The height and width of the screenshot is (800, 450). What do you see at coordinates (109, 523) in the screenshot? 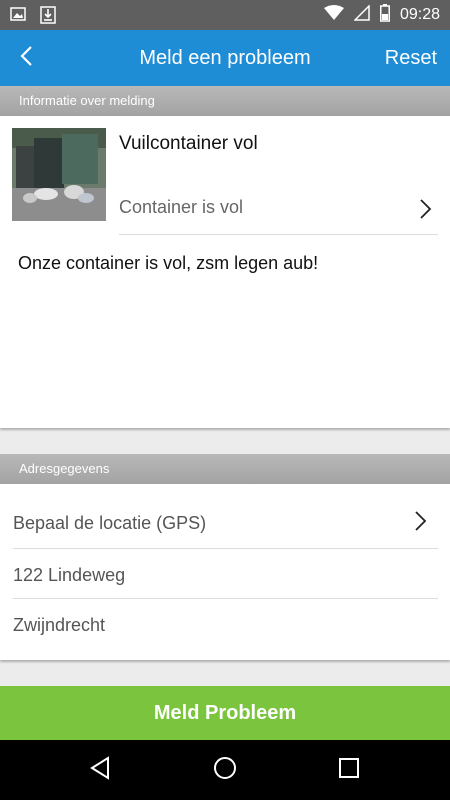
I see `gps-location-button: Bepaal de locatie (GPS)` at bounding box center [109, 523].